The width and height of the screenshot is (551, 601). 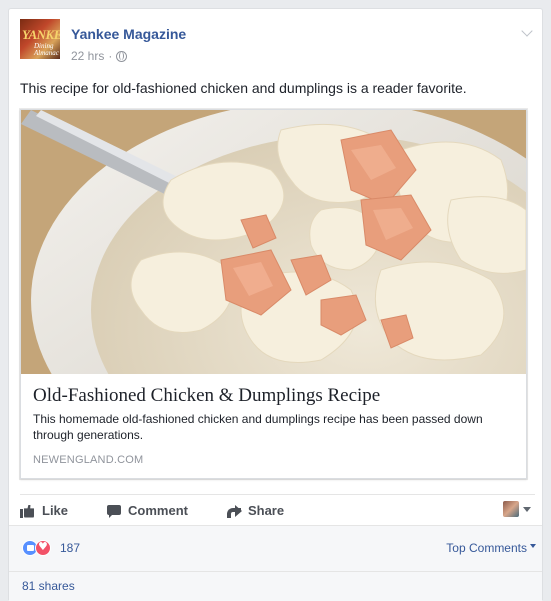 What do you see at coordinates (46, 49) in the screenshot?
I see `avatar-sub-text: Dining Almanac` at bounding box center [46, 49].